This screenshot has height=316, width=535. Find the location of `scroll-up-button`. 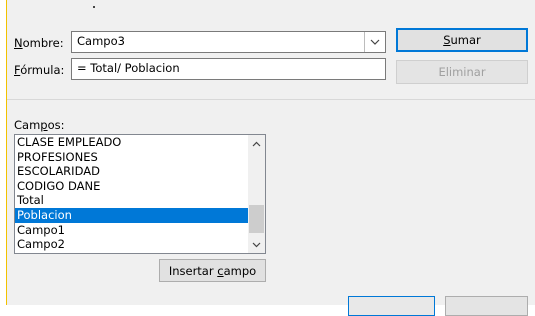

scroll-up-button is located at coordinates (256, 143).